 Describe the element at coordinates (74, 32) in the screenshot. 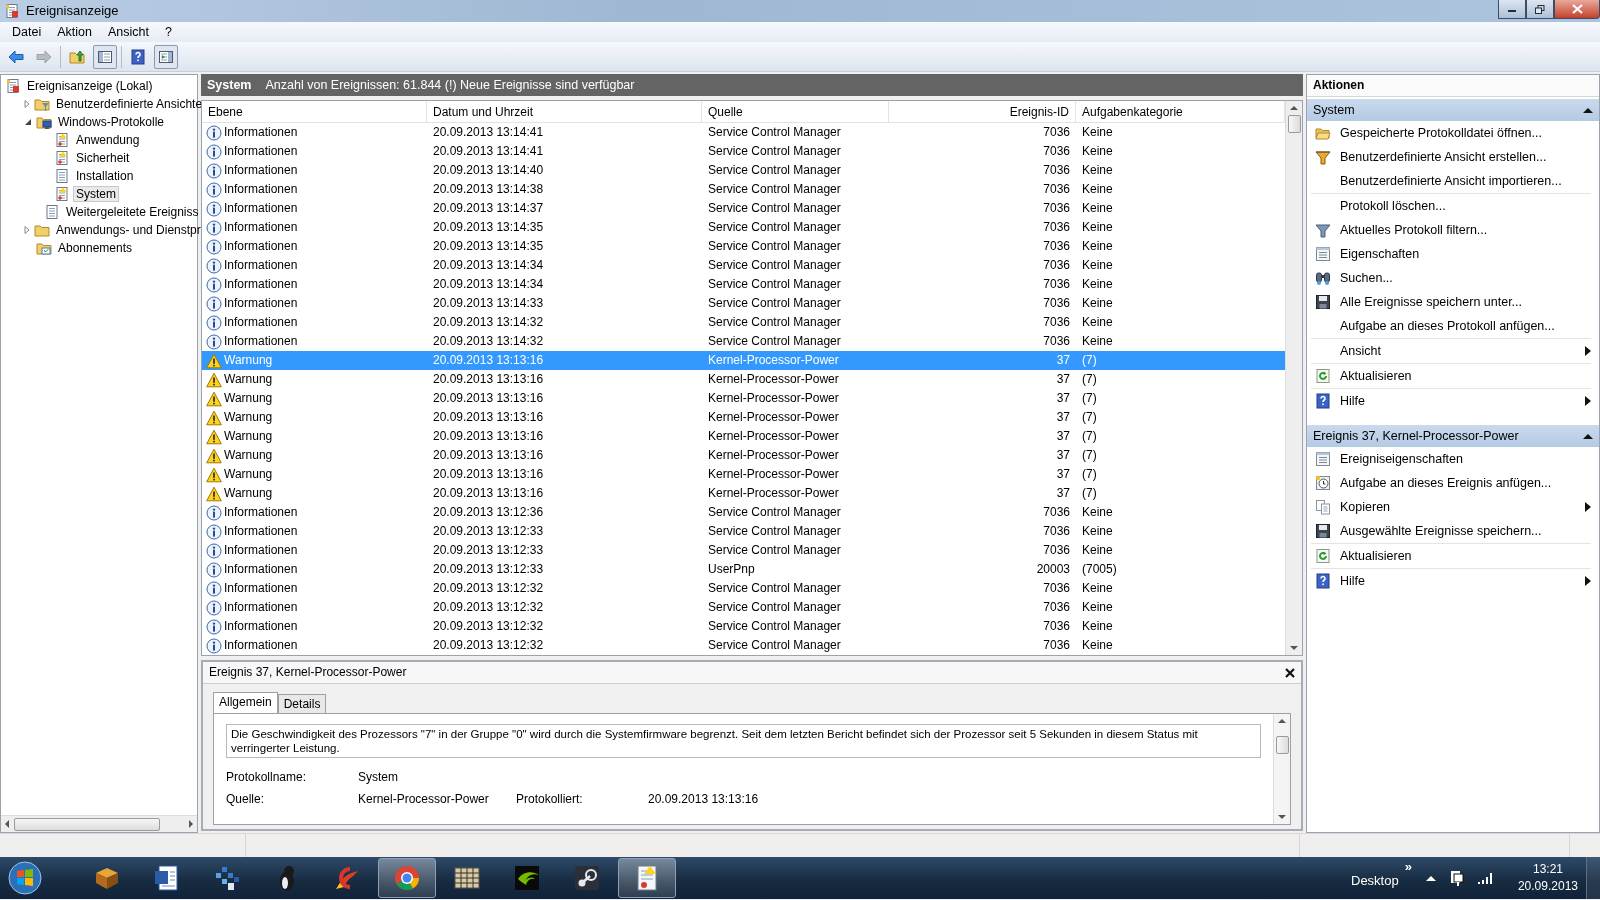

I see `menu-item: Aktion` at that location.